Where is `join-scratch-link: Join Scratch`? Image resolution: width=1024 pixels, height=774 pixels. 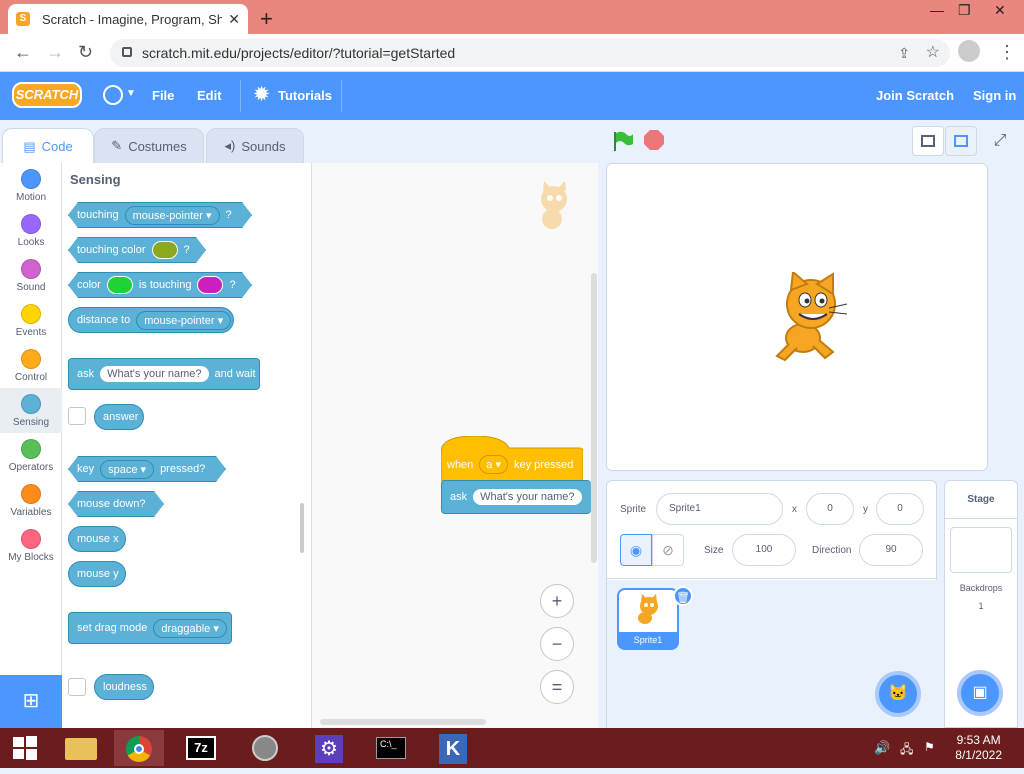
join-scratch-link: Join Scratch is located at coordinates (915, 95).